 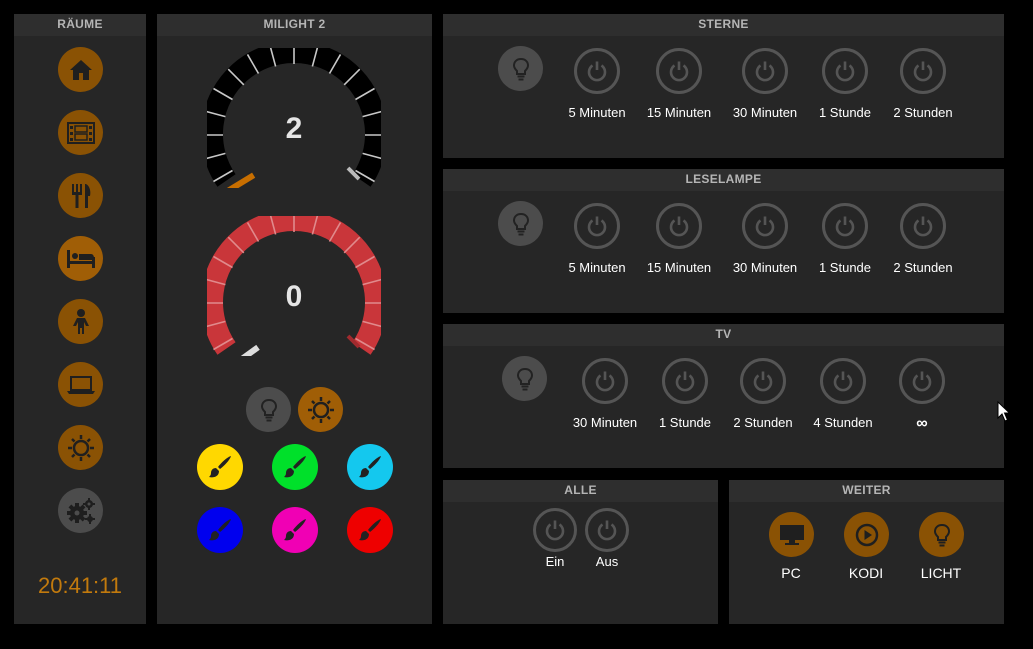 What do you see at coordinates (723, 25) in the screenshot?
I see `sterne-title: STERNE` at bounding box center [723, 25].